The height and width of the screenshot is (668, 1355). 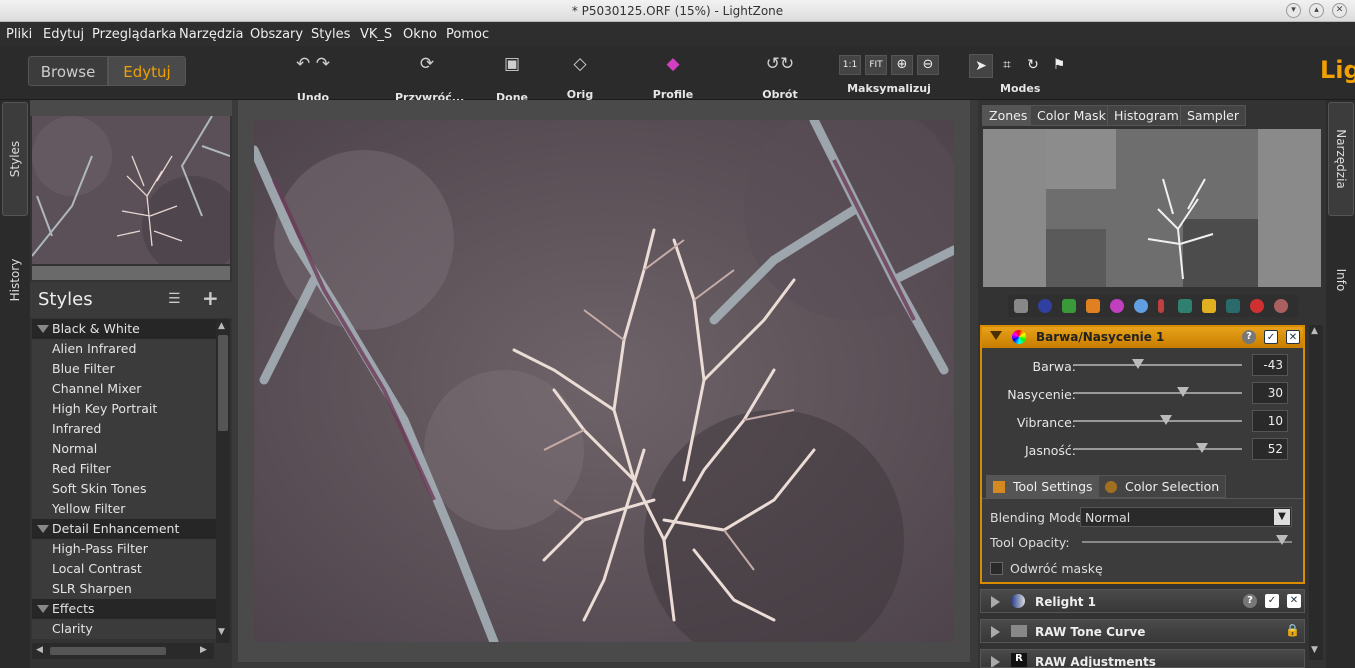 I want to click on scroll-right-icon: ▶, so click(x=203, y=650).